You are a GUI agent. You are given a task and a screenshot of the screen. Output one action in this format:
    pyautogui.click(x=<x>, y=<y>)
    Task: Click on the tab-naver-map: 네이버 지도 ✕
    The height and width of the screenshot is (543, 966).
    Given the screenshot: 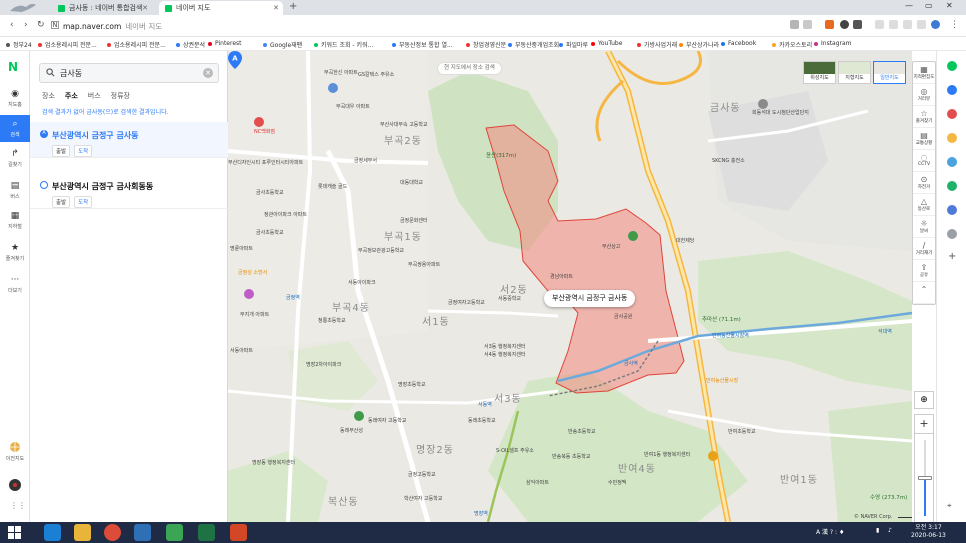 What is the action you would take?
    pyautogui.click(x=221, y=8)
    